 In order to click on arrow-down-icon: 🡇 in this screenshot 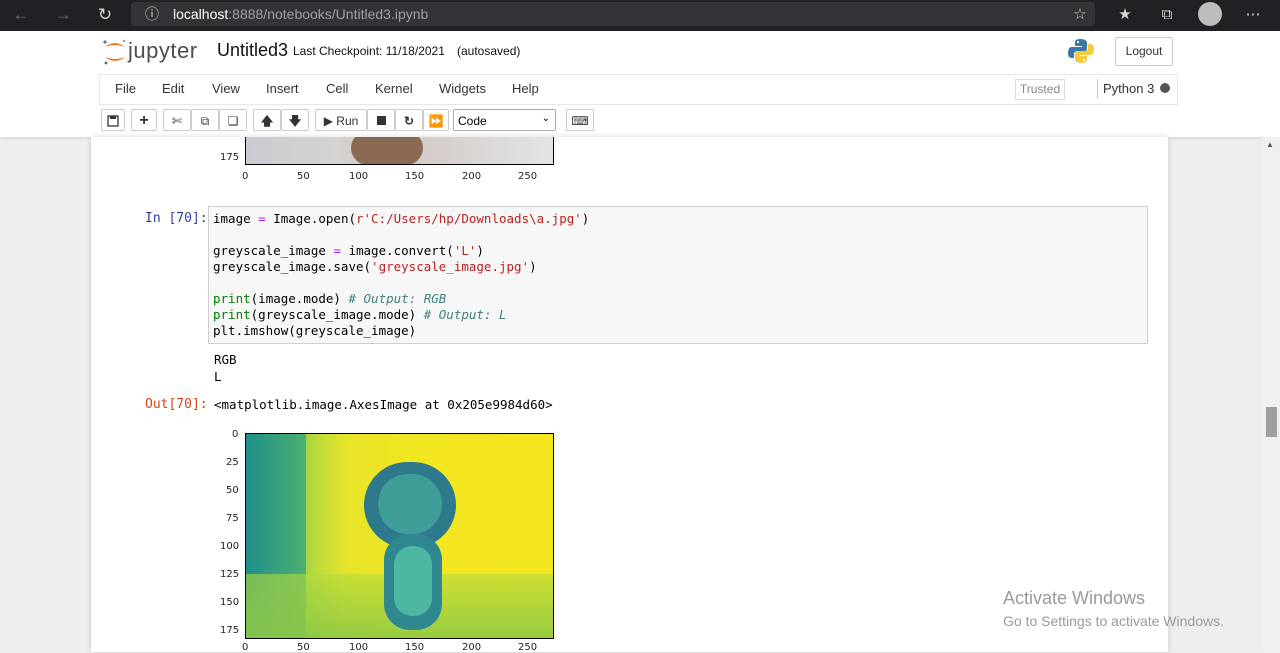, I will do `click(295, 121)`.